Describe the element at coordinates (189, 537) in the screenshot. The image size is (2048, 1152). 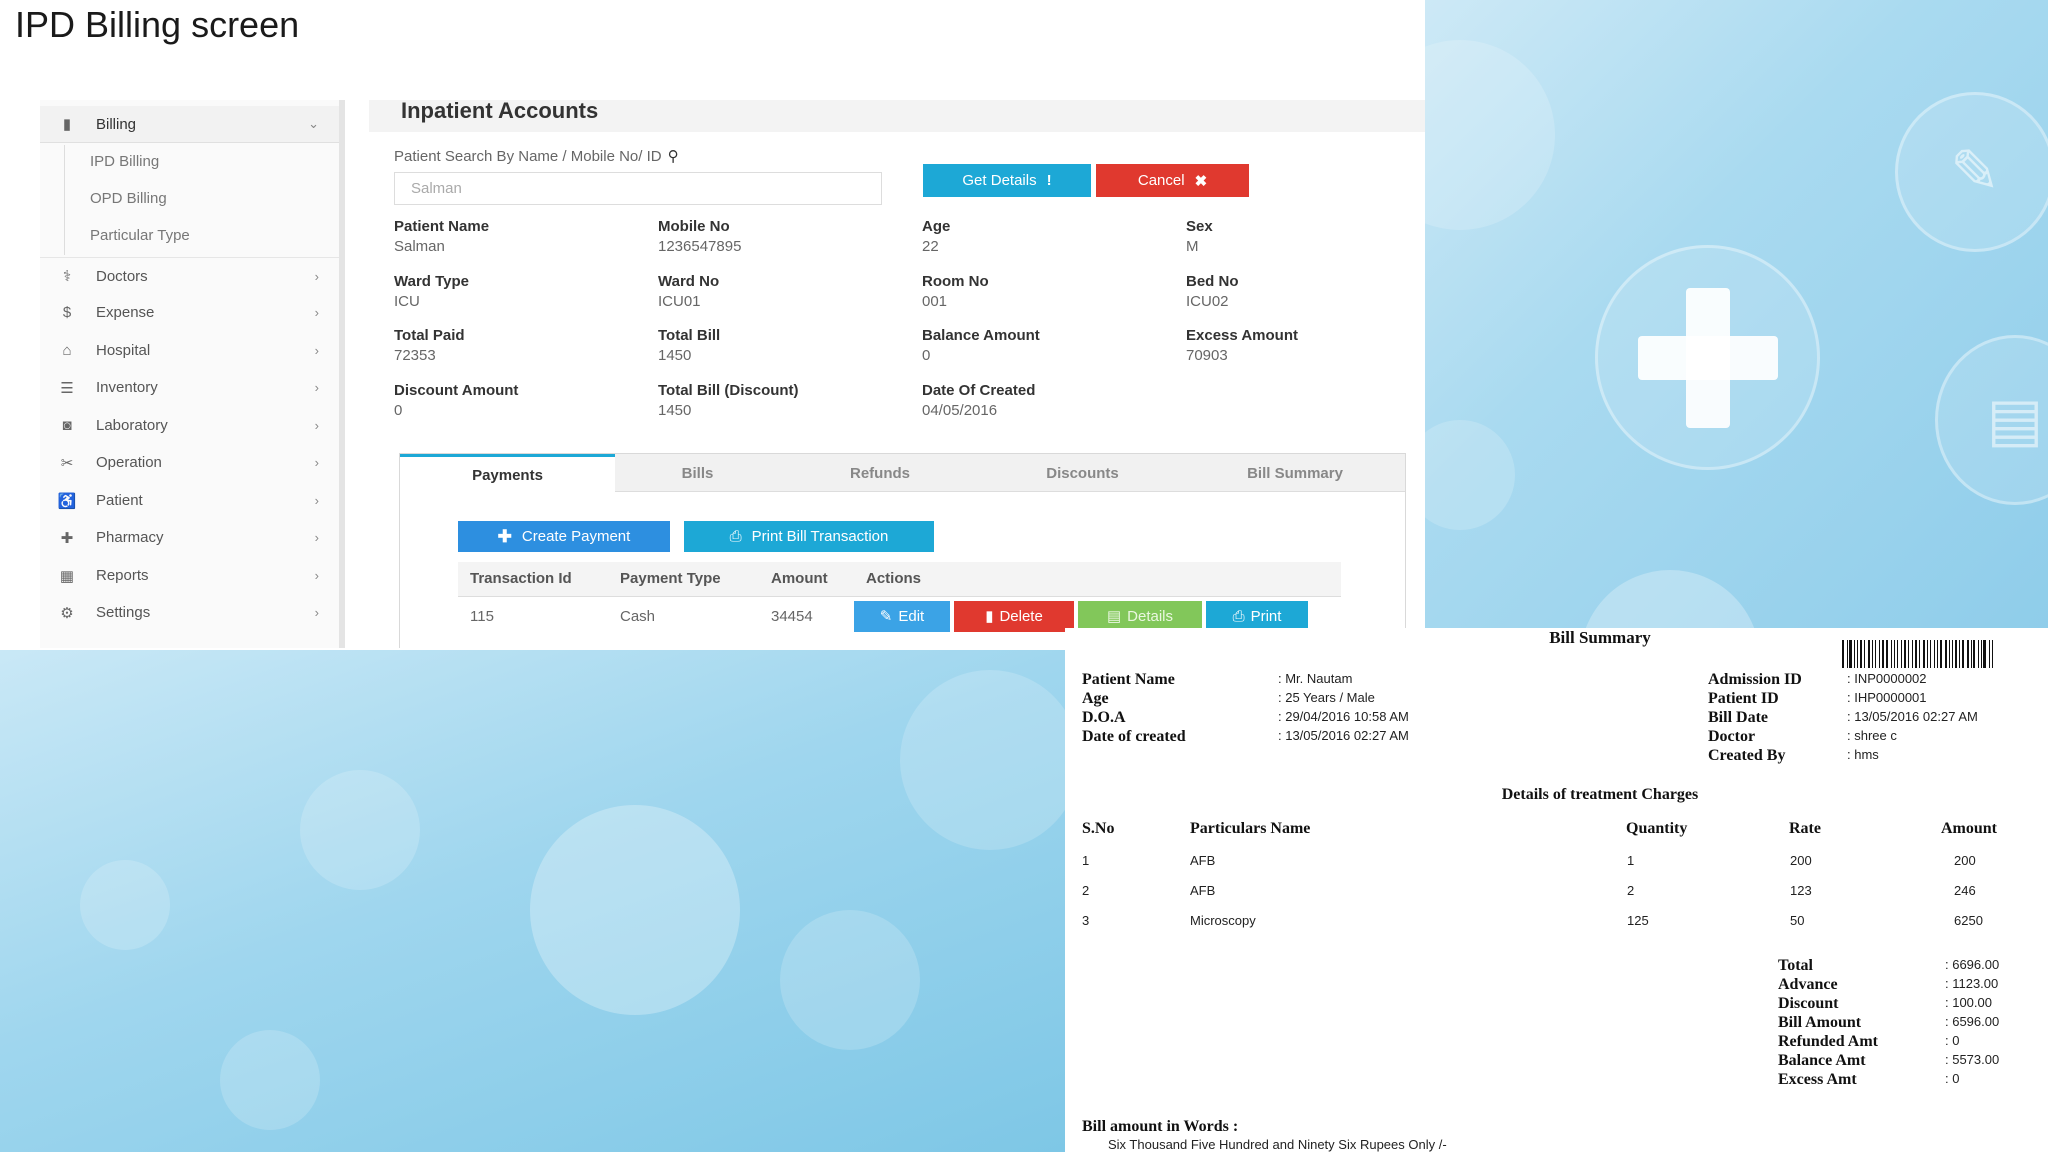
I see `sidebar-item-pharmacy: ✚ Pharmacy ›` at that location.